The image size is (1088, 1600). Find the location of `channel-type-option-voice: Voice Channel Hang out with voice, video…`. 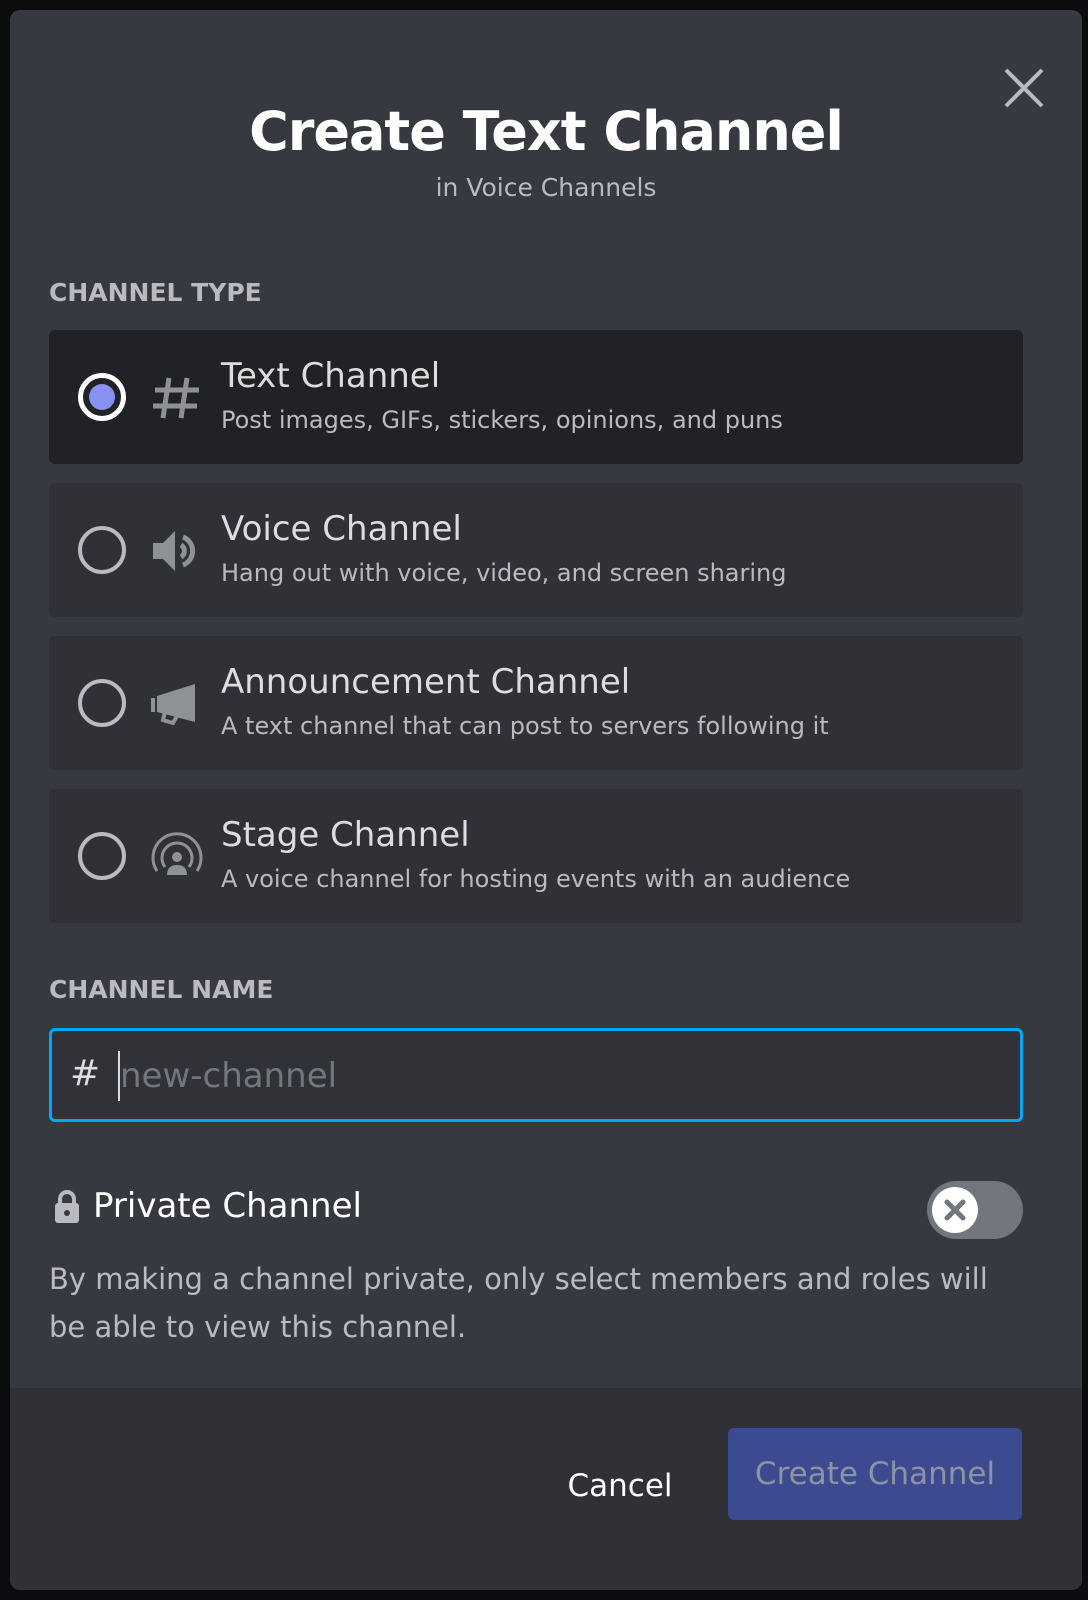

channel-type-option-voice: Voice Channel Hang out with voice, video… is located at coordinates (536, 550).